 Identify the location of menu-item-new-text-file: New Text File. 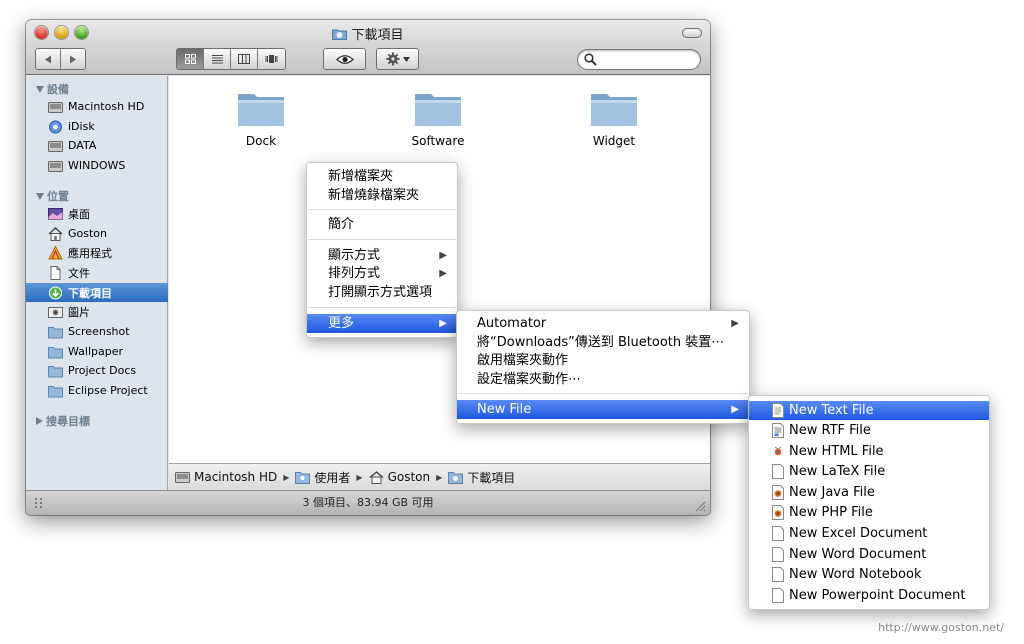
(869, 410).